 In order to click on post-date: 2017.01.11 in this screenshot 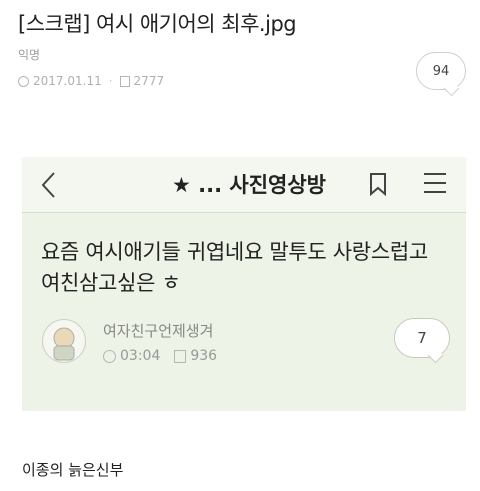, I will do `click(67, 81)`.